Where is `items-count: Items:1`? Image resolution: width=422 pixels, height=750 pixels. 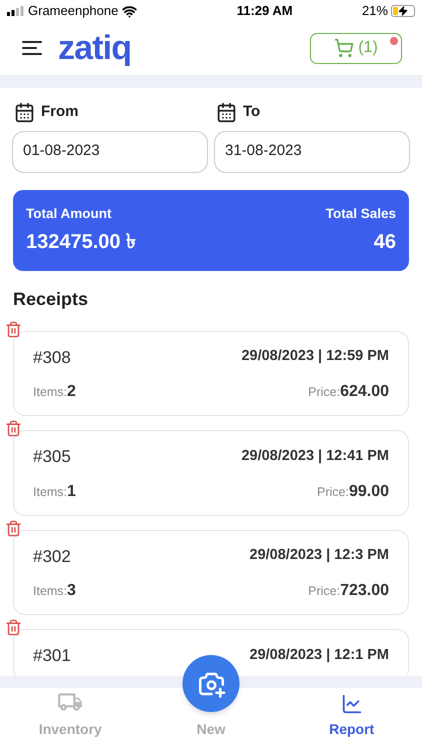 items-count: Items:1 is located at coordinates (54, 492).